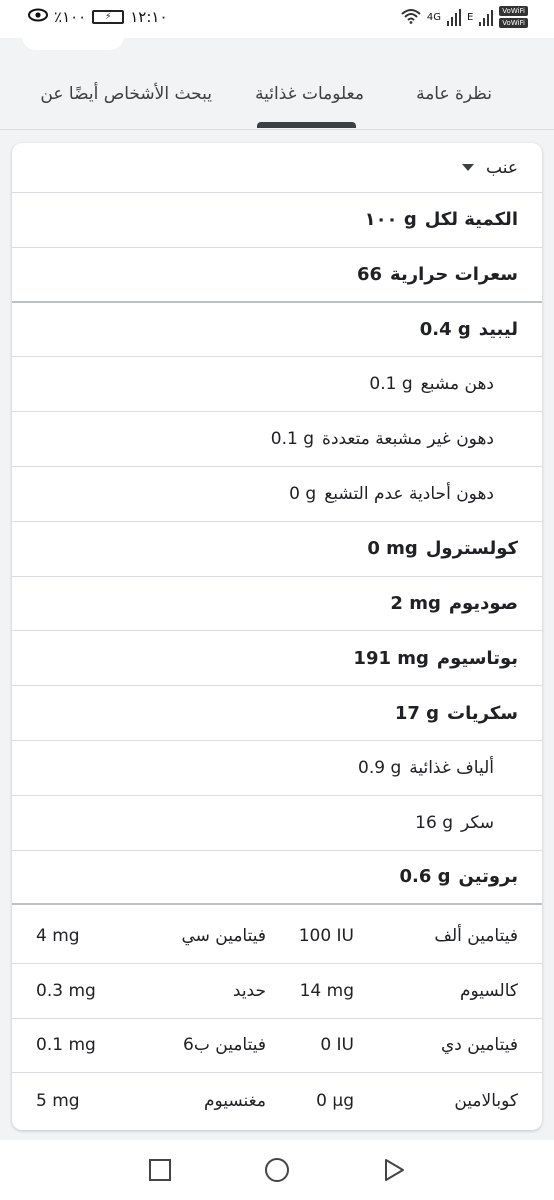 This screenshot has height=1200, width=554. I want to click on protein-row: بروتين 0.6 g, so click(277, 878).